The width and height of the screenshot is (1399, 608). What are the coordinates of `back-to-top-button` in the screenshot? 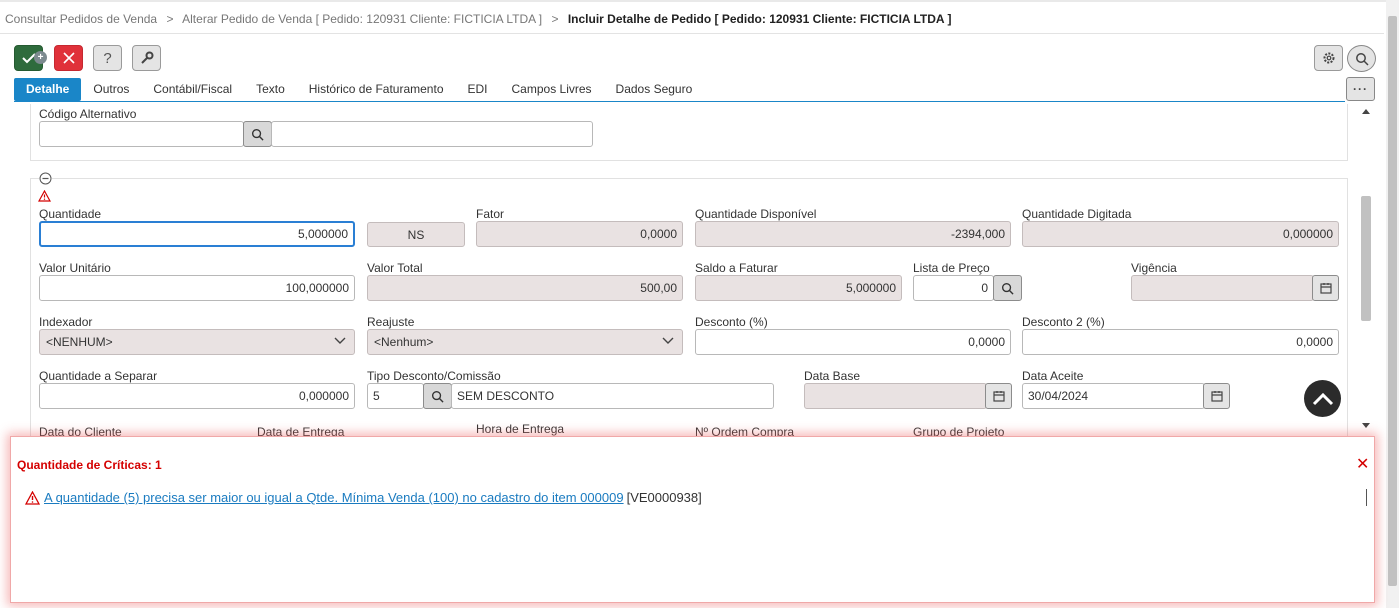 It's located at (1322, 398).